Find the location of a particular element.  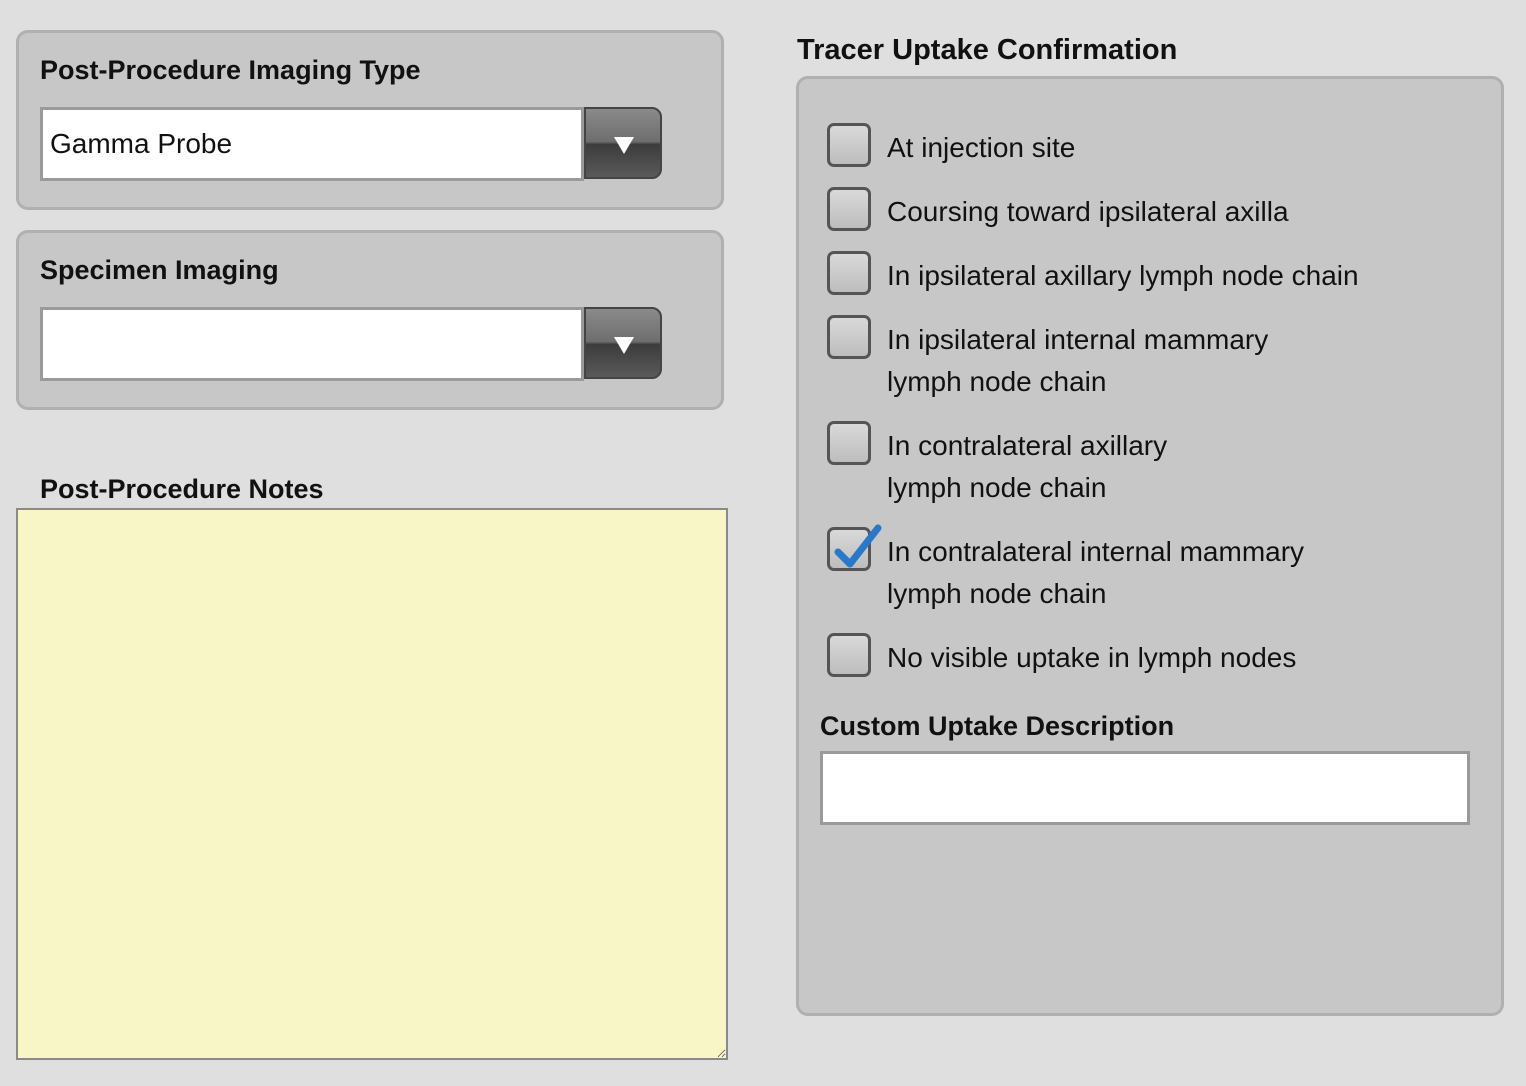

specimen-imaging-label: Specimen Imaging is located at coordinates (159, 270).